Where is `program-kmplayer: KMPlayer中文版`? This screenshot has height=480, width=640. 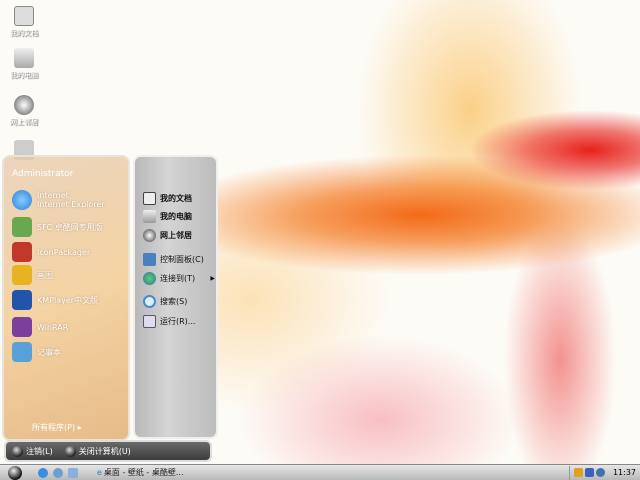
program-kmplayer: KMPlayer中文版 is located at coordinates (55, 300).